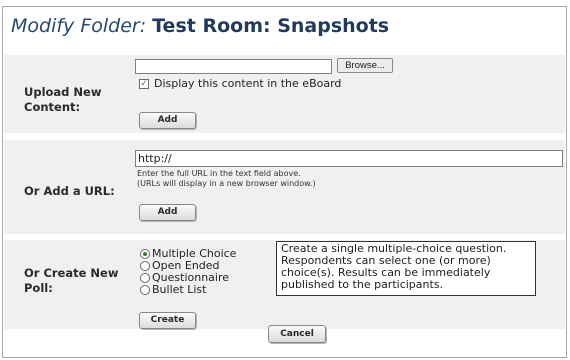 The image size is (570, 360). Describe the element at coordinates (144, 84) in the screenshot. I see `display-in-eboard-checkbox: ✓` at that location.